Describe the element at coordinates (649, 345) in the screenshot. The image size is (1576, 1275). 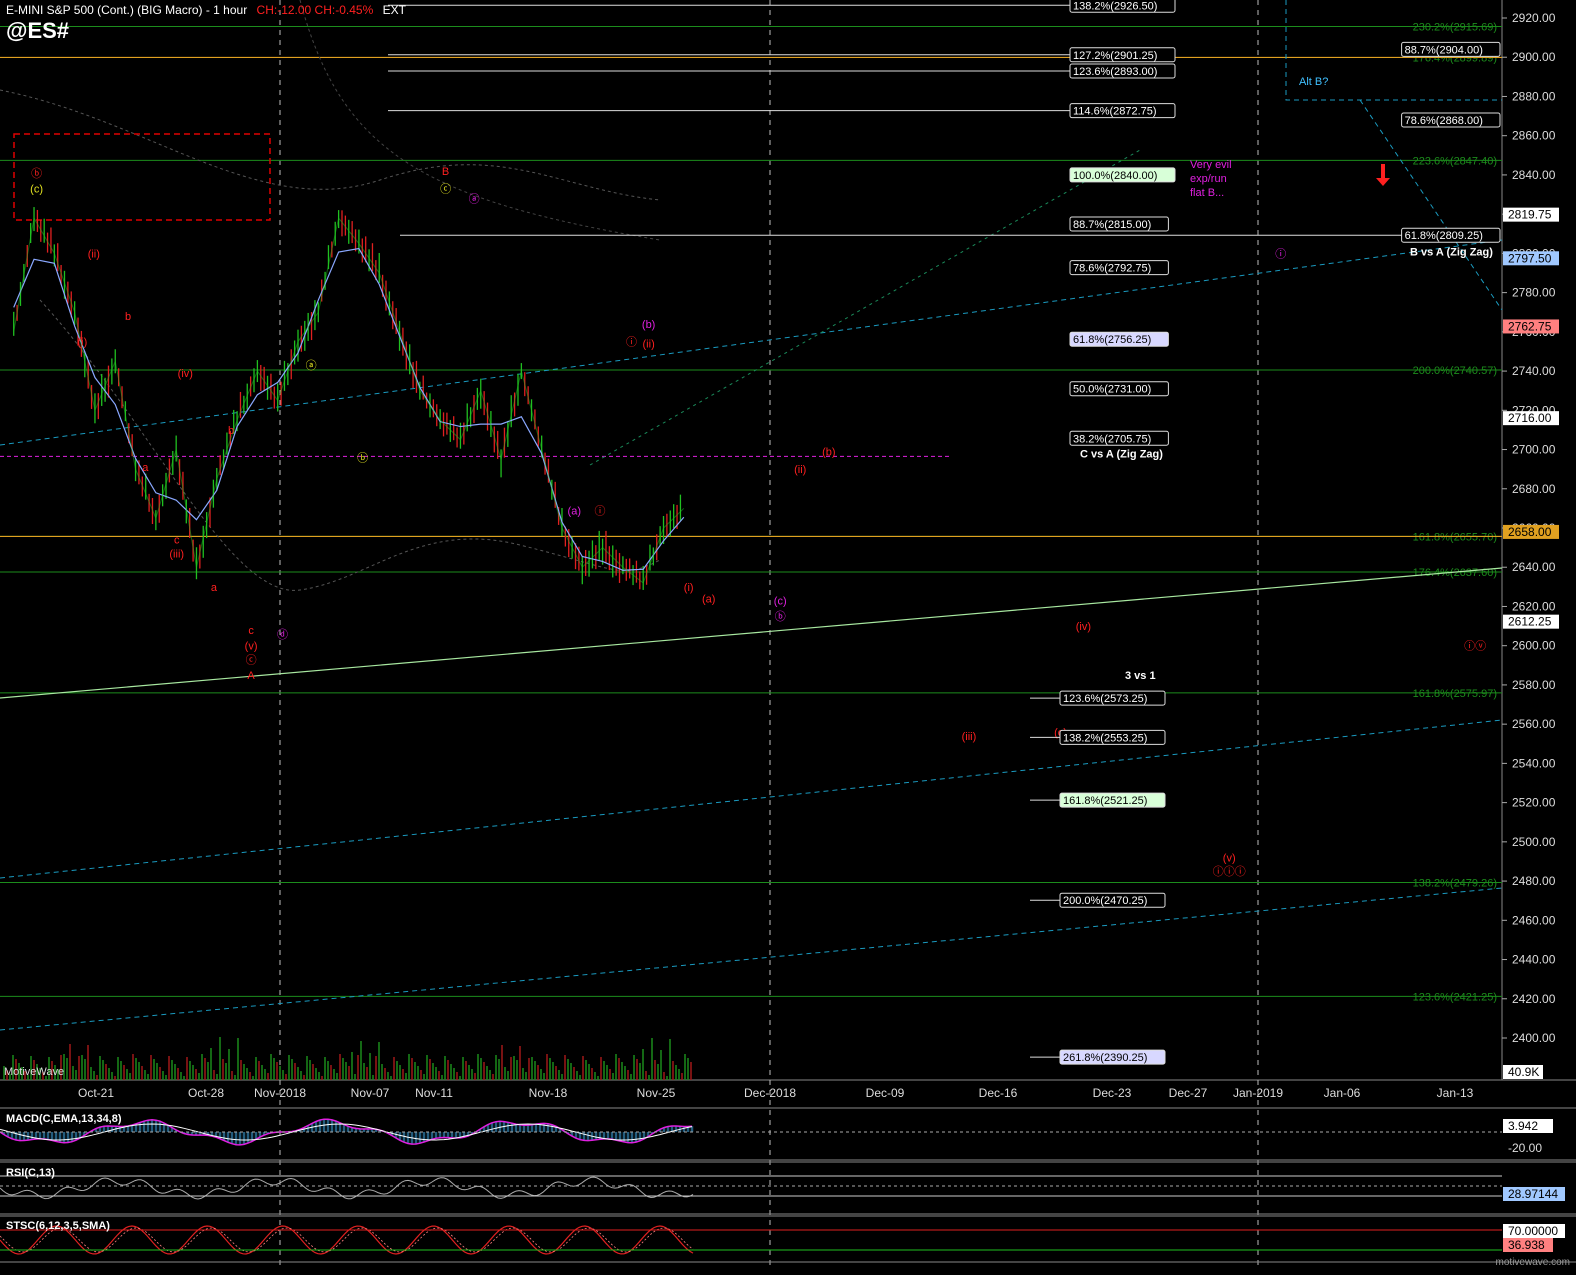
I see `wave-label: (ii)` at that location.